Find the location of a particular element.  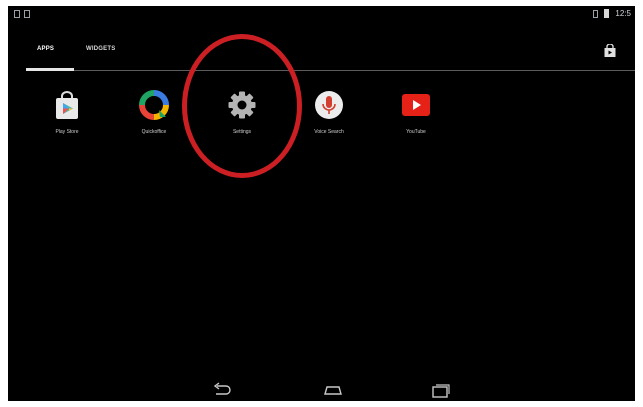

signal-icon is located at coordinates (596, 13).